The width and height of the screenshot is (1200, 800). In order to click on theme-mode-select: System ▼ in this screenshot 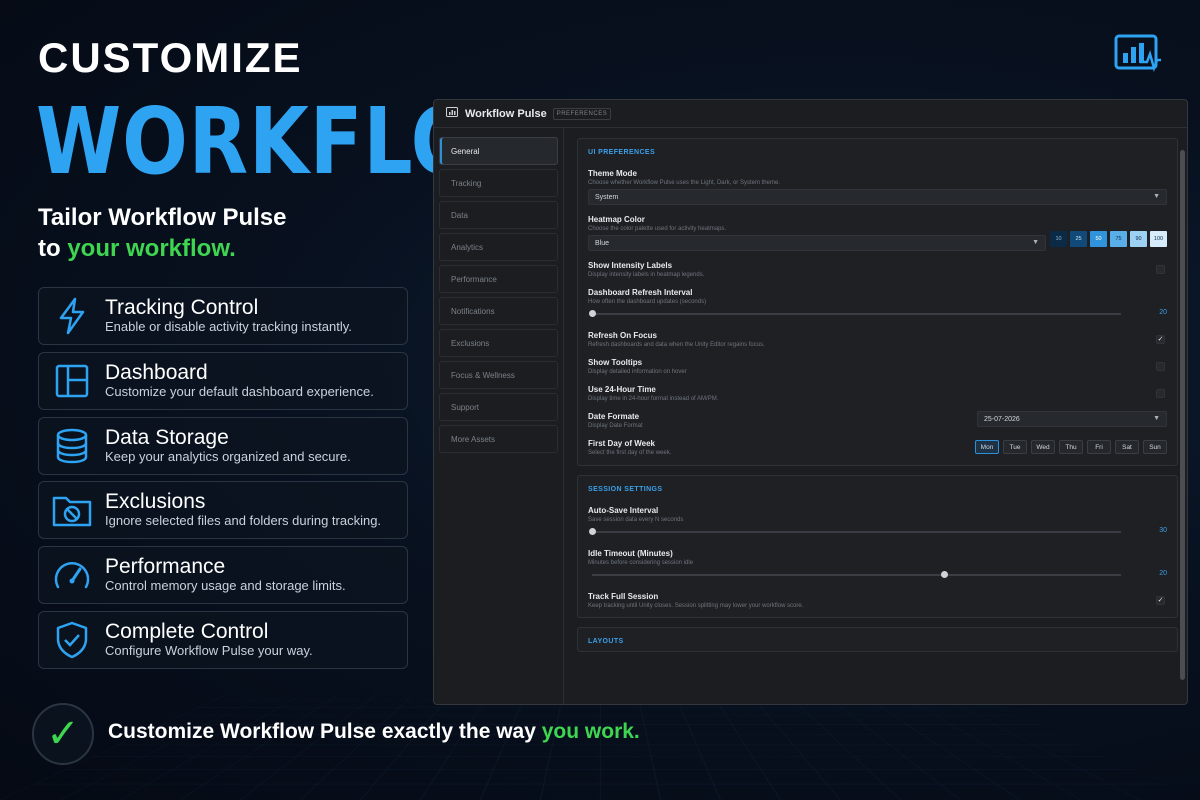, I will do `click(877, 197)`.